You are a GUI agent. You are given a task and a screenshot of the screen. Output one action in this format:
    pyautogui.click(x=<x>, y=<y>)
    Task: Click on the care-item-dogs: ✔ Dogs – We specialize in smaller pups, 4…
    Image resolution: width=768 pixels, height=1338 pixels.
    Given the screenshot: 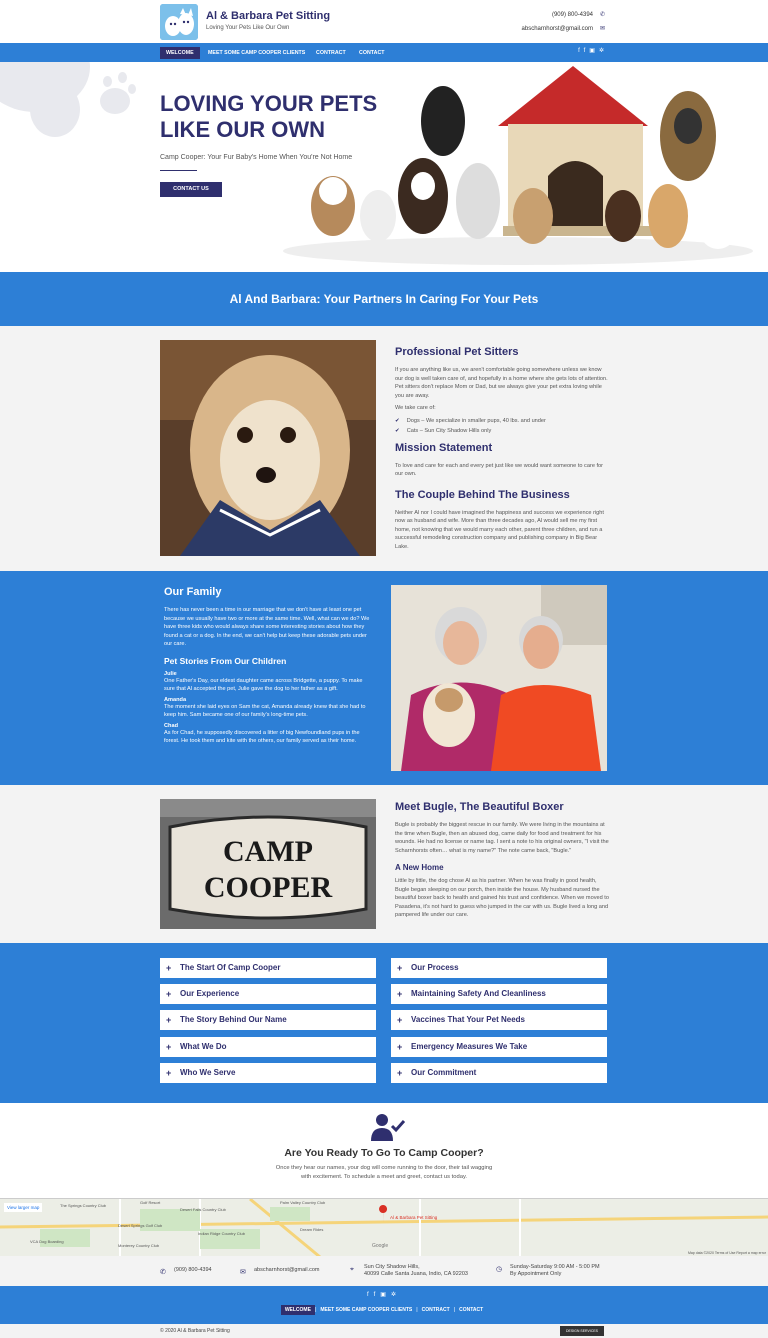 What is the action you would take?
    pyautogui.click(x=502, y=421)
    